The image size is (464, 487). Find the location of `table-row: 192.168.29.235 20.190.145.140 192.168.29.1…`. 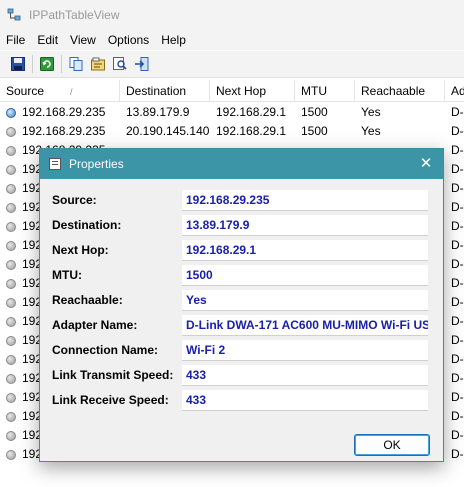

table-row: 192.168.29.235 20.190.145.140 192.168.29.1… is located at coordinates (232, 131).